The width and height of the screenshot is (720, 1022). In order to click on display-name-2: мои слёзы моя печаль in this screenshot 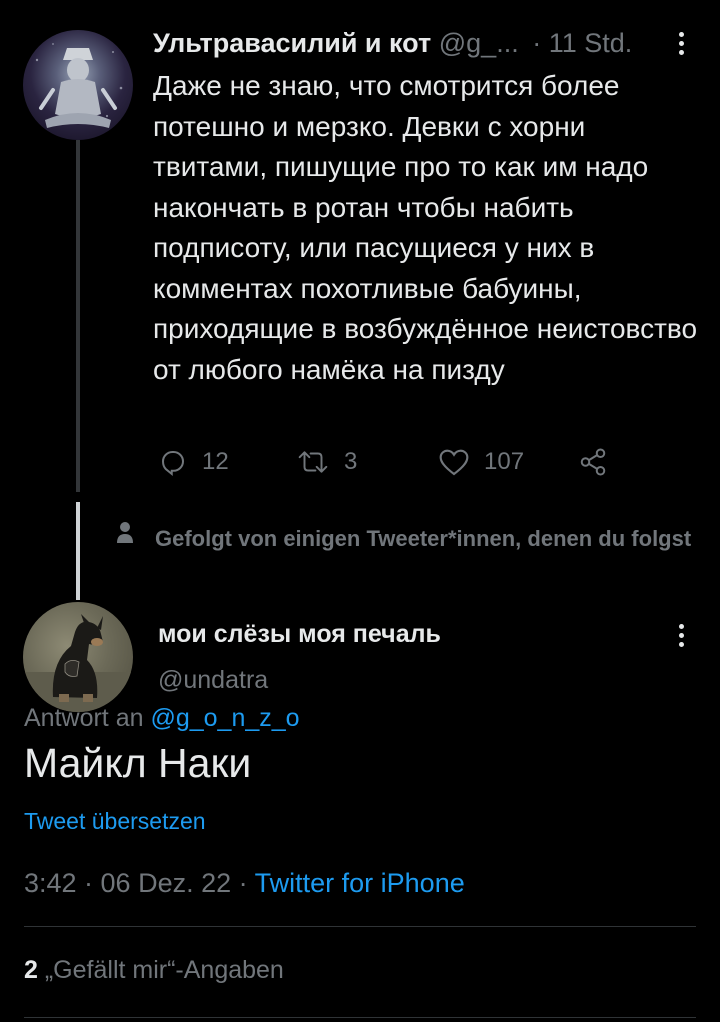, I will do `click(299, 634)`.